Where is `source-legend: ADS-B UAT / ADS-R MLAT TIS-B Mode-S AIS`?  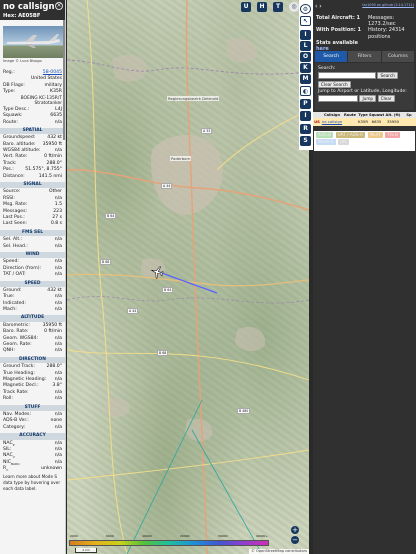
source-legend: ADS-B UAT / ADS-R MLAT TIS-B Mode-S AIS is located at coordinates (364, 141).